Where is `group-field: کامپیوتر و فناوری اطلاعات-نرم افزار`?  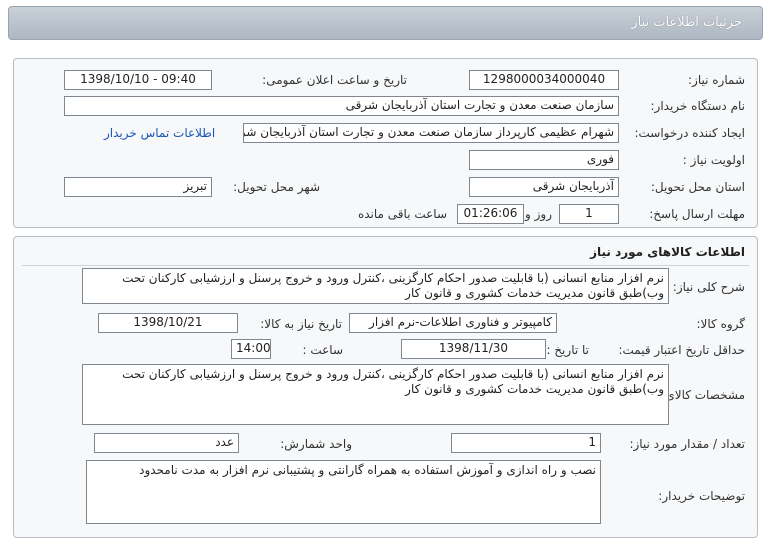
group-field: کامپیوتر و فناوری اطلاعات-نرم افزار is located at coordinates (453, 323).